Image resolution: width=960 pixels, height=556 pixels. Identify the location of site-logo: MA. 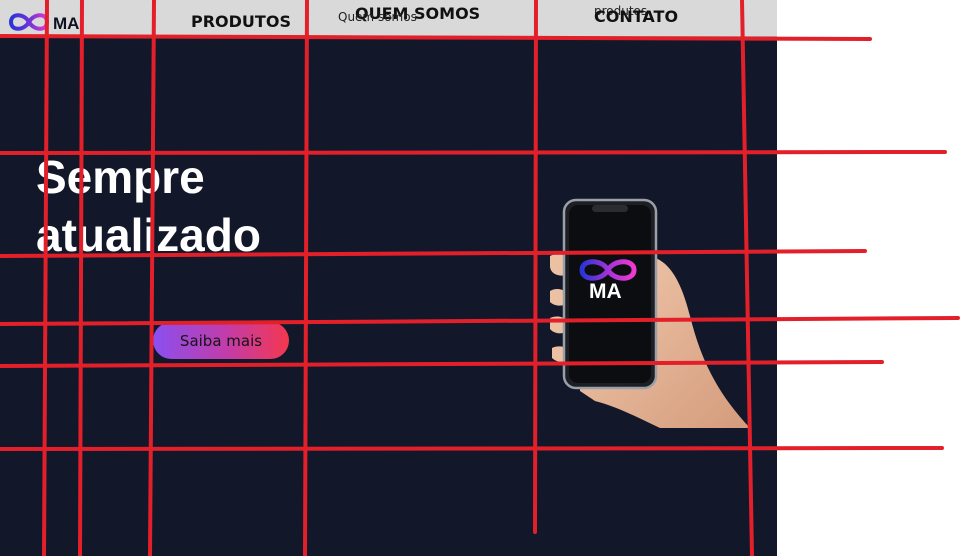
(45, 21).